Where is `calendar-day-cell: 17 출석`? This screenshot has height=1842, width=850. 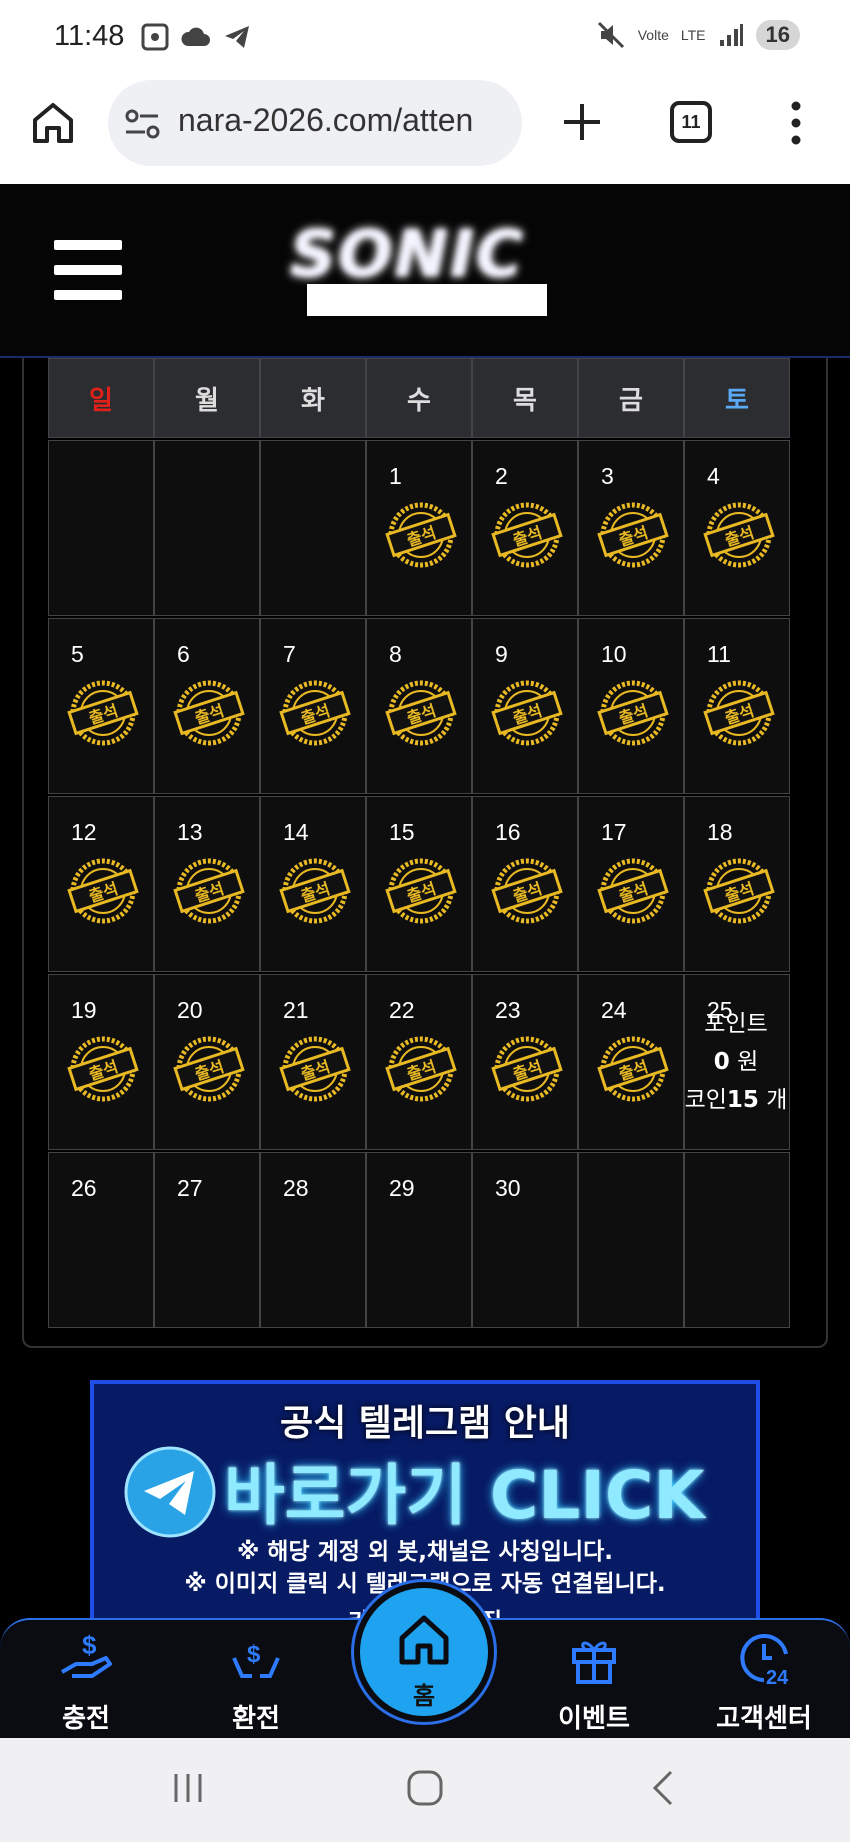
calendar-day-cell: 17 출석 is located at coordinates (631, 884).